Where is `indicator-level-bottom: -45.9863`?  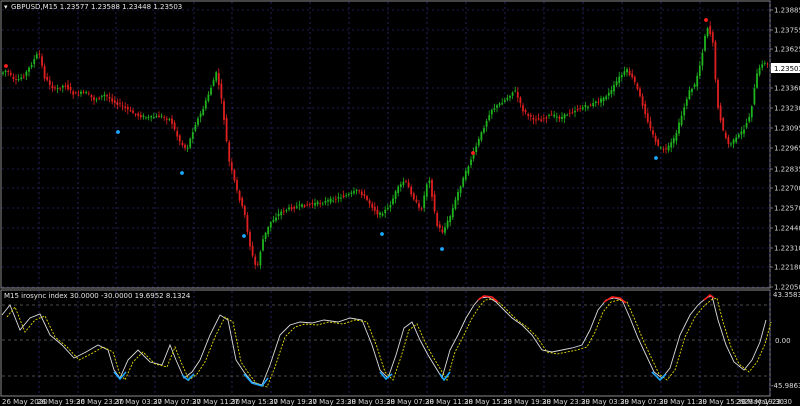
indicator-level-bottom: -45.9863 is located at coordinates (785, 386).